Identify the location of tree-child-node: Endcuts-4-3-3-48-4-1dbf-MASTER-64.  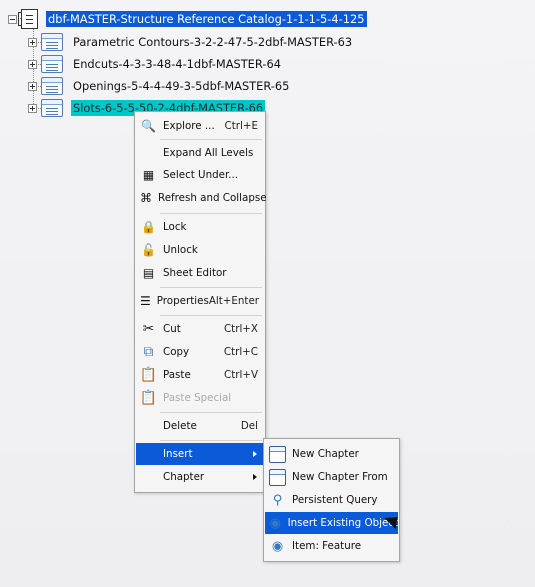
(155, 64).